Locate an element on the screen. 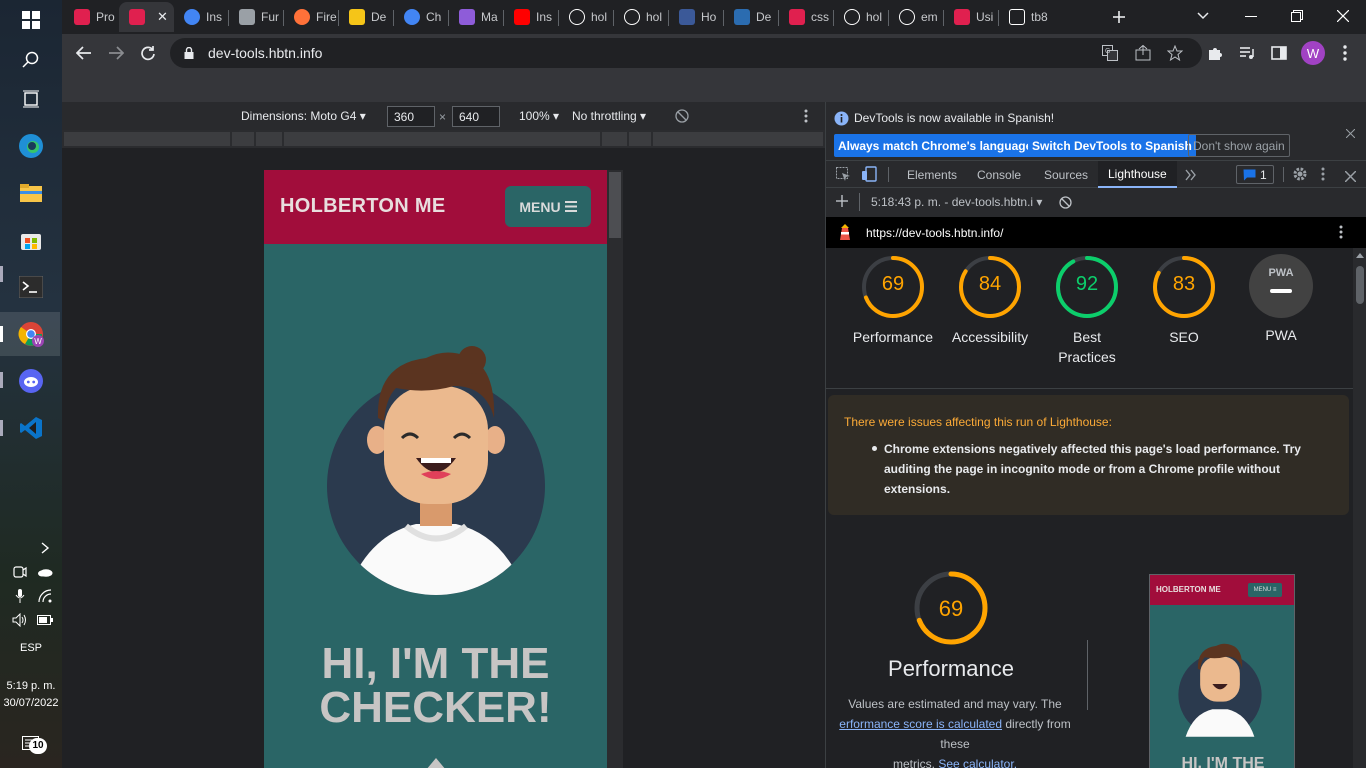 The height and width of the screenshot is (768, 1366). terminal-icon is located at coordinates (31, 287).